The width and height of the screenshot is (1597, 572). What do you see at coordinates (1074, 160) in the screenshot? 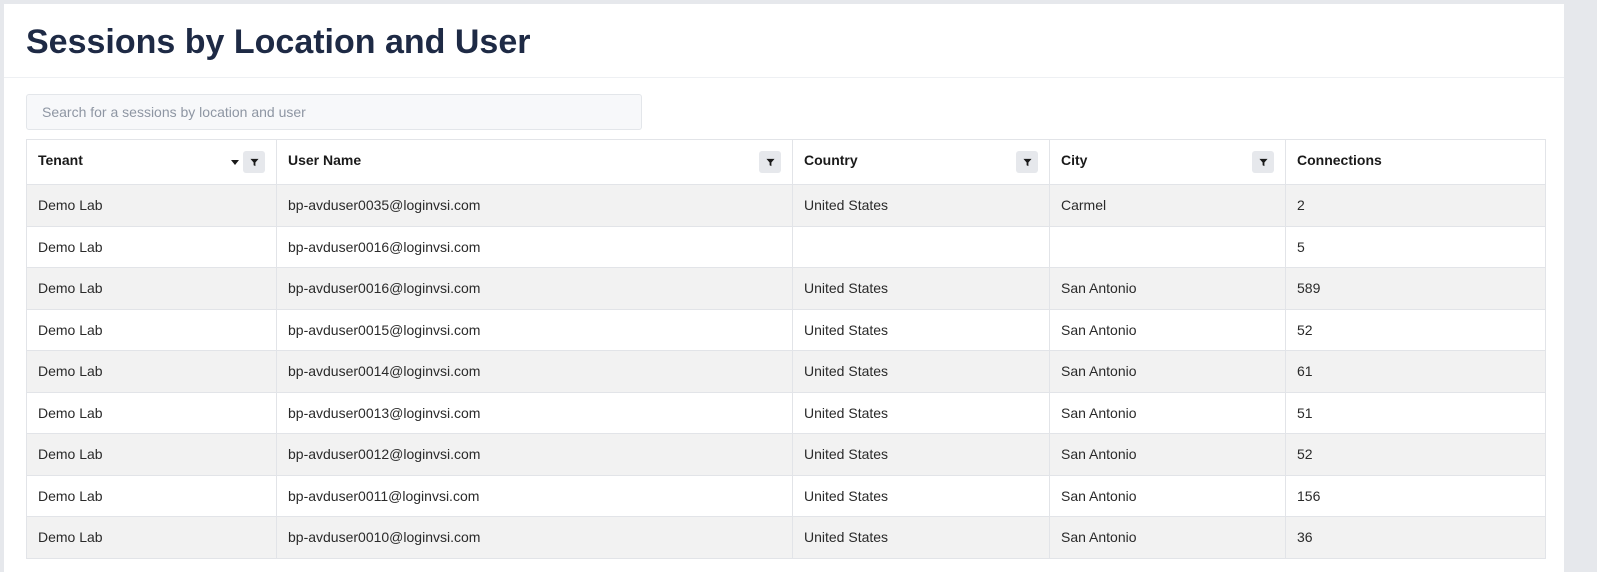
I see `column-header-label: City` at bounding box center [1074, 160].